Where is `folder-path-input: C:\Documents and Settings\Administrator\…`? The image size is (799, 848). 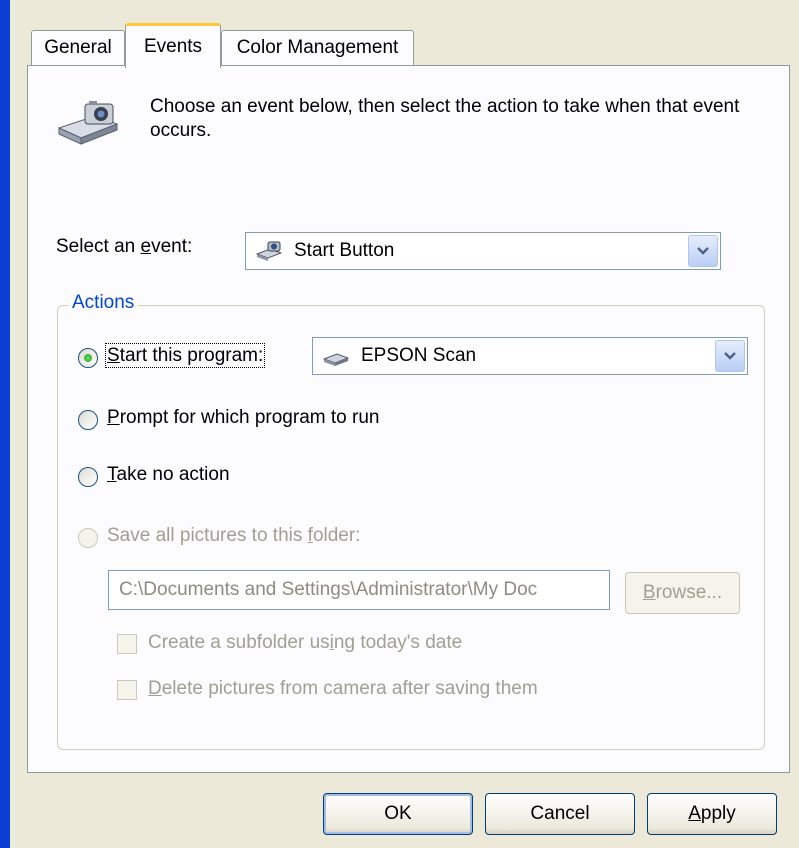
folder-path-input: C:\Documents and Settings\Administrator\… is located at coordinates (359, 590).